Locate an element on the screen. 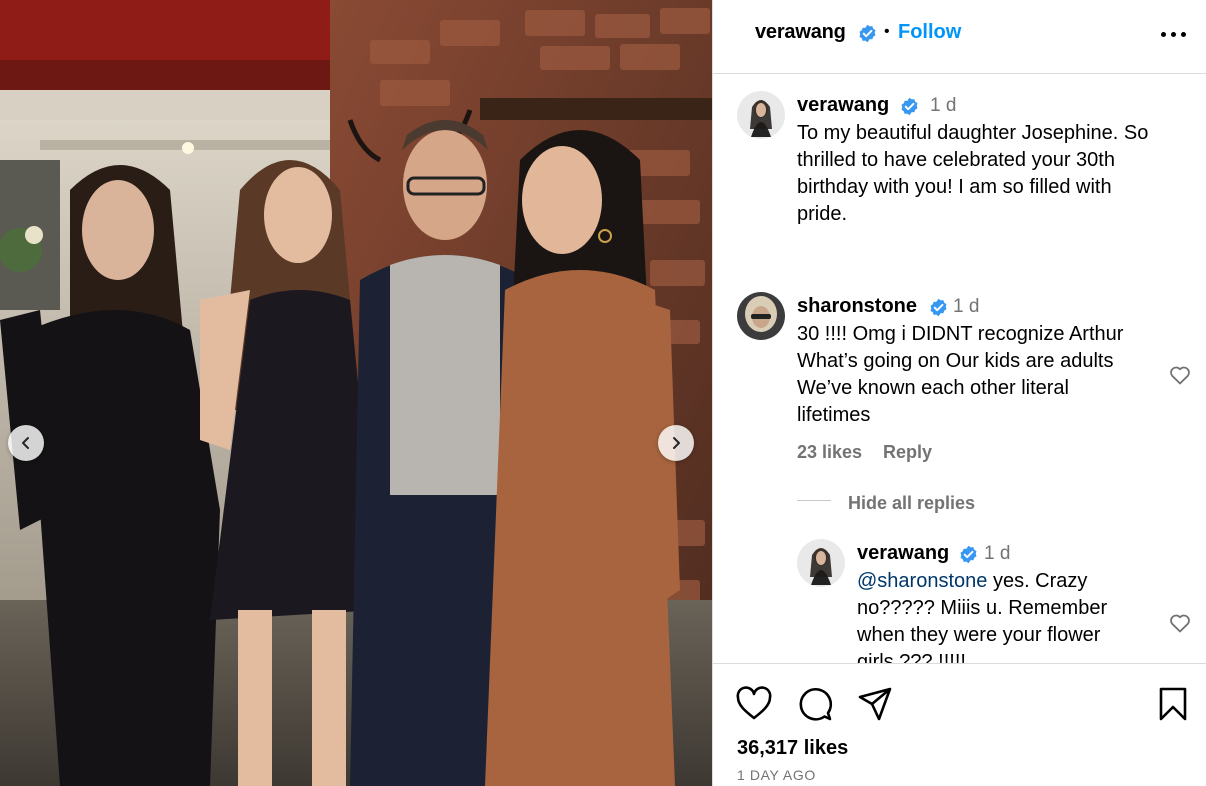 Image resolution: width=1206 pixels, height=786 pixels. caption-line: pride. is located at coordinates (822, 214).